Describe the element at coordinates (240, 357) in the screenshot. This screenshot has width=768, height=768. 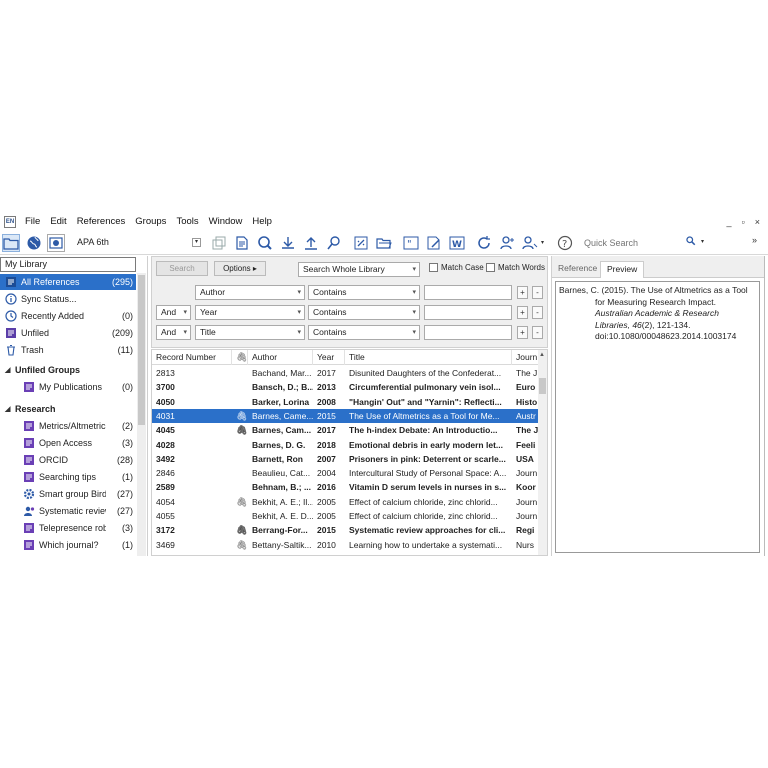
I see `column-attachment: 🖇` at that location.